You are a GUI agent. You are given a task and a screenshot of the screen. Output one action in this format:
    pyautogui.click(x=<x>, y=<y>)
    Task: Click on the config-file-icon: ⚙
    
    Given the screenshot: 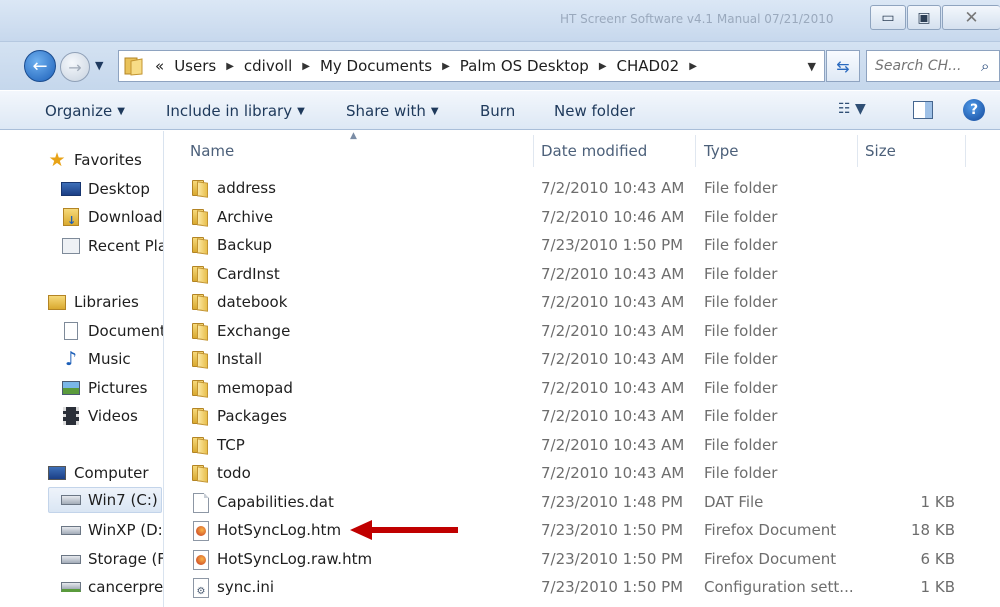 What is the action you would take?
    pyautogui.click(x=201, y=588)
    